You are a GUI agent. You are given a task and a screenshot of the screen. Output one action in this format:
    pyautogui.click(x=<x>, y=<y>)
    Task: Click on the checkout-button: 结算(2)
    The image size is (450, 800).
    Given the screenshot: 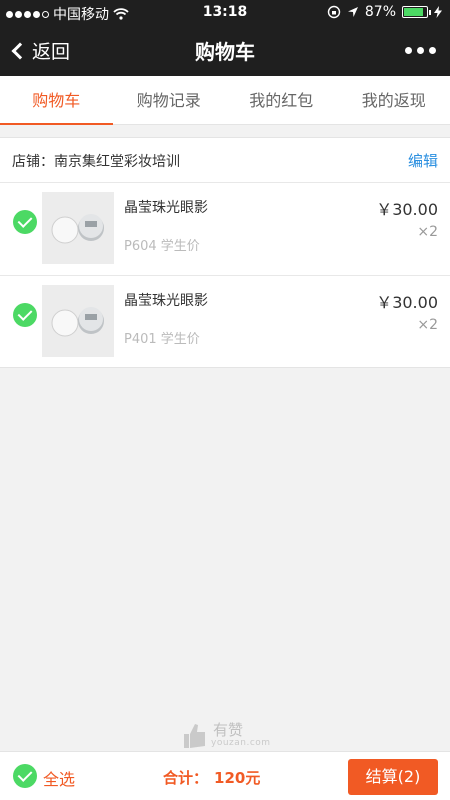 What is the action you would take?
    pyautogui.click(x=393, y=777)
    